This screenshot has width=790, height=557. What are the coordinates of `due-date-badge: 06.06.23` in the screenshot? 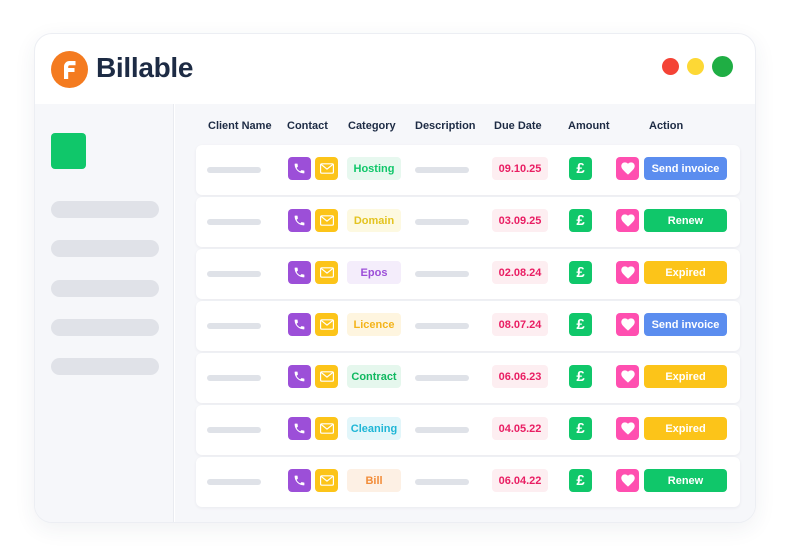 It's located at (520, 376).